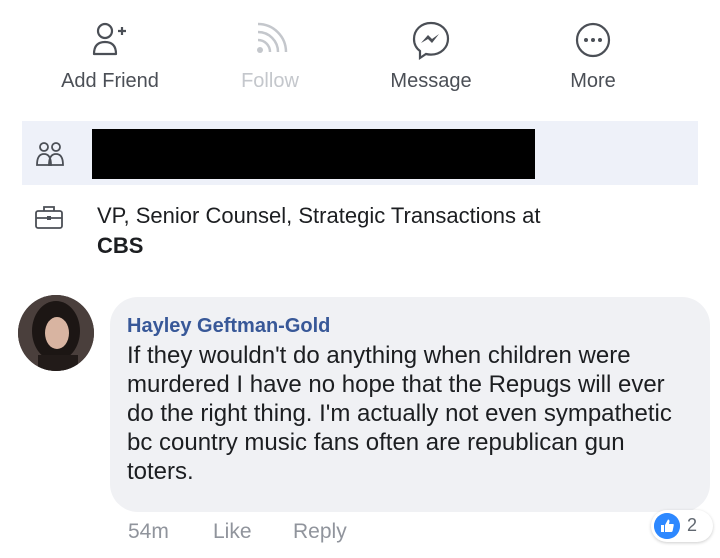  I want to click on more-label: More, so click(593, 81).